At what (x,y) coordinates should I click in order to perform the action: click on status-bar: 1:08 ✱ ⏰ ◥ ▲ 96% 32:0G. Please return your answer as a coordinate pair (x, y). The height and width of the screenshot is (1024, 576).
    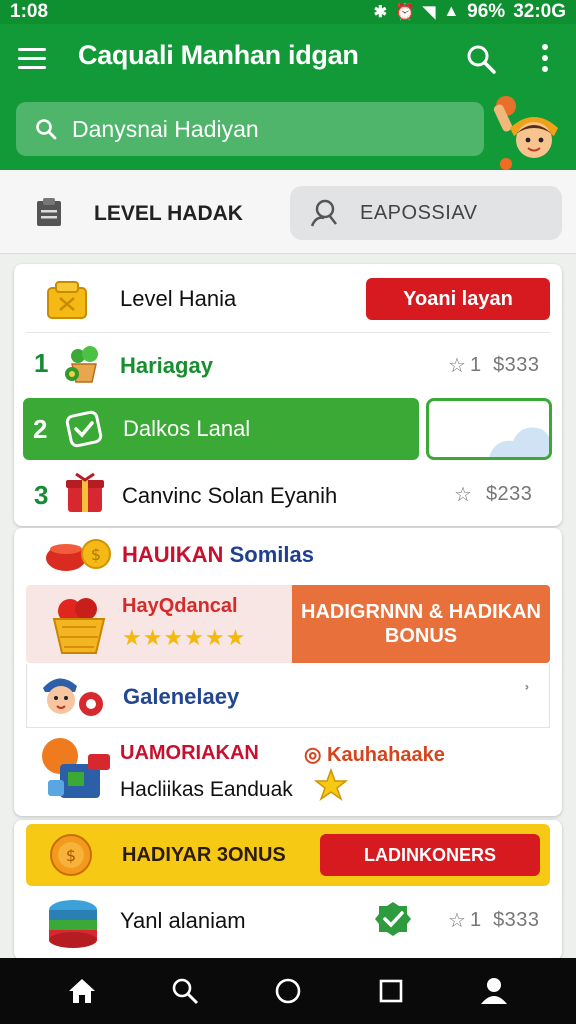
    Looking at the image, I should click on (288, 12).